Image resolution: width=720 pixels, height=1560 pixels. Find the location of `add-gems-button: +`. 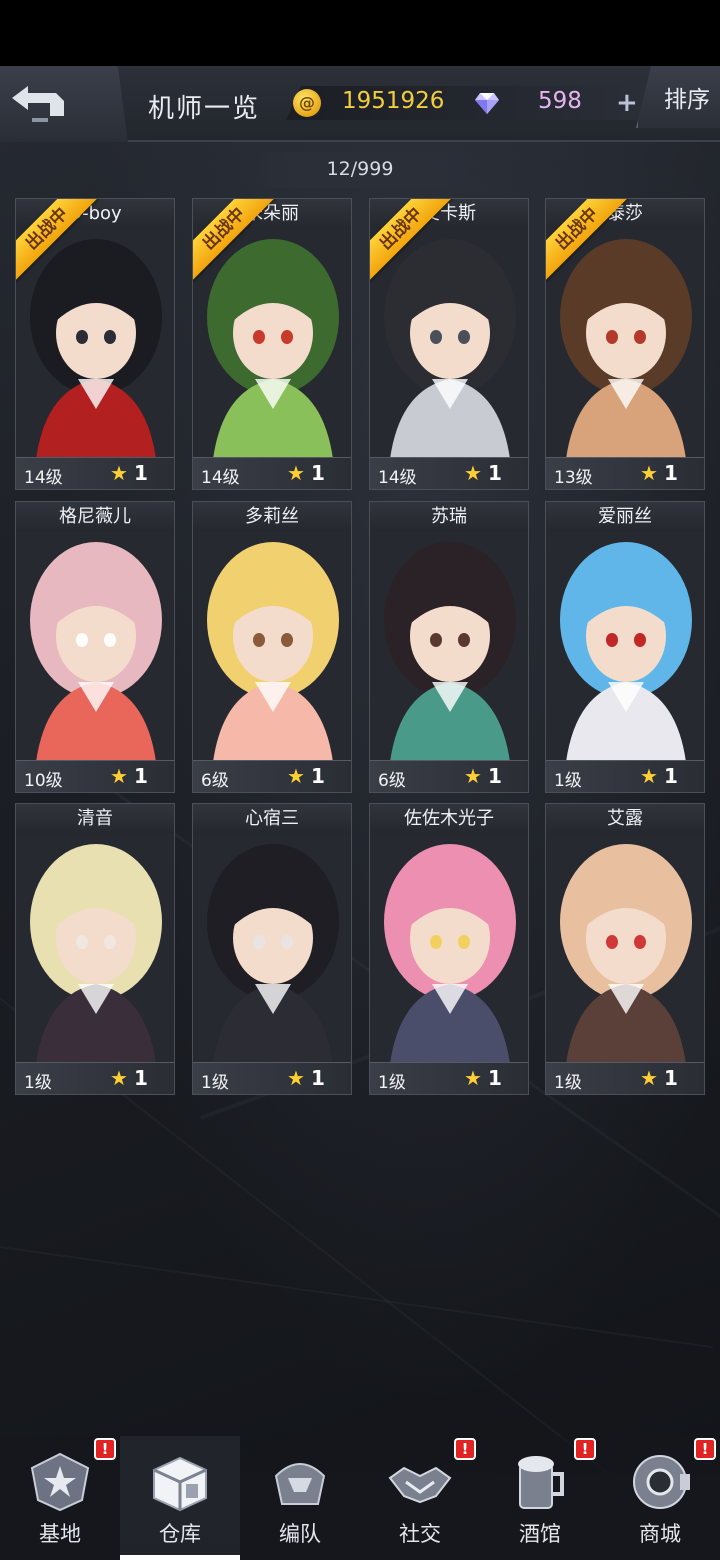

add-gems-button: + is located at coordinates (627, 103).